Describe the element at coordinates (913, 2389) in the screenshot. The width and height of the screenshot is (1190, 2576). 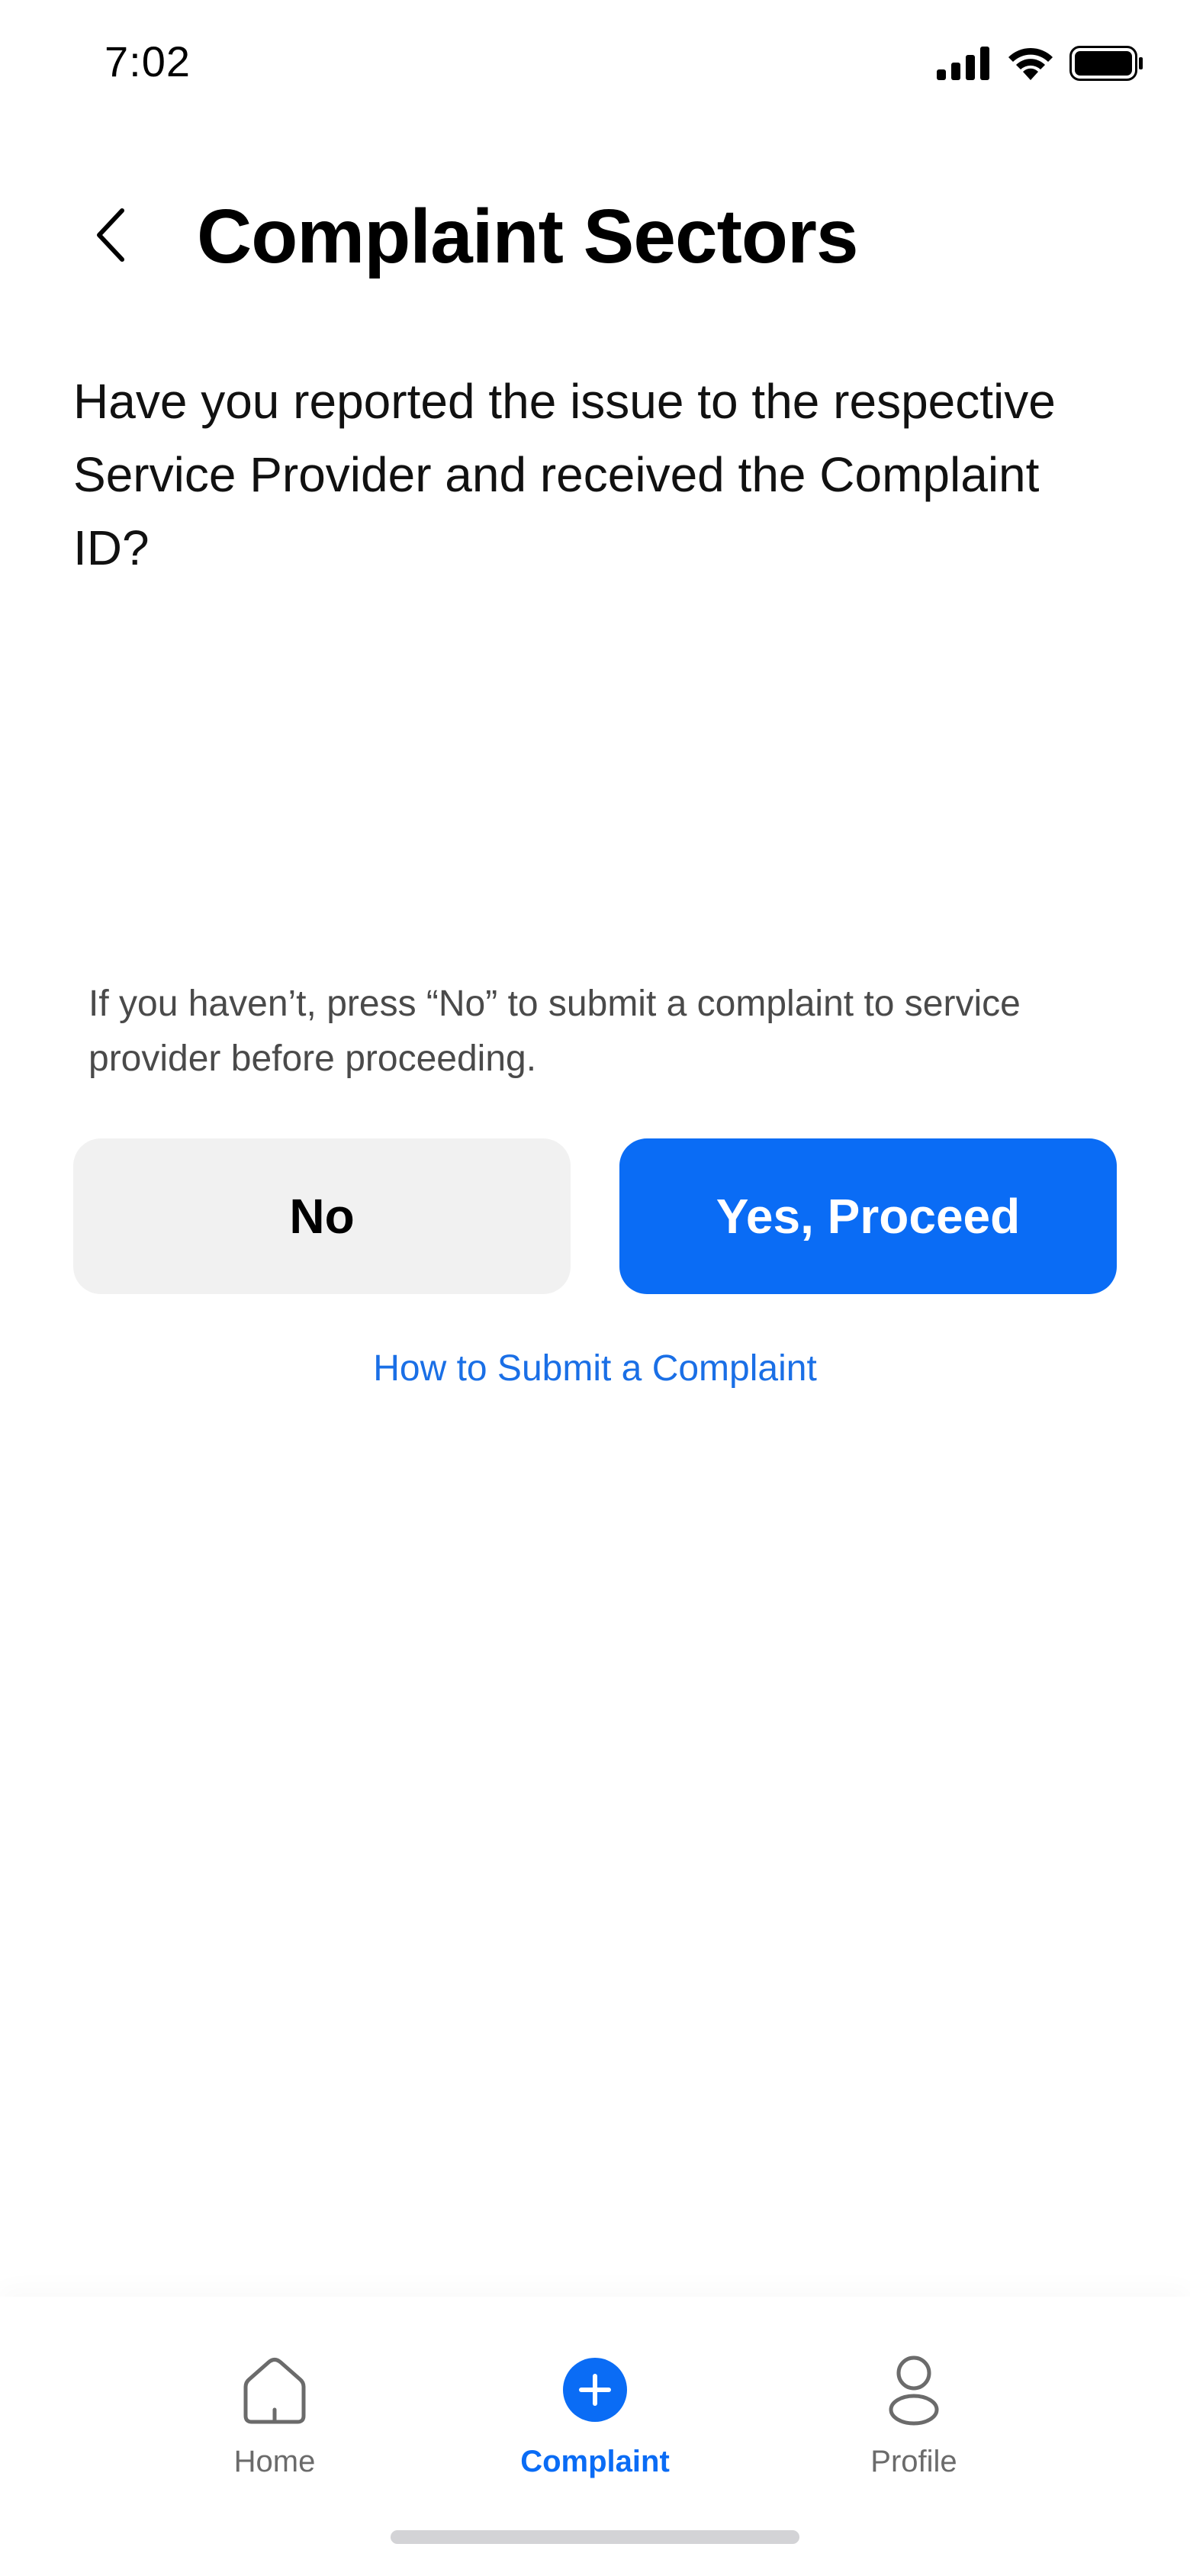
I see `user-icon` at that location.